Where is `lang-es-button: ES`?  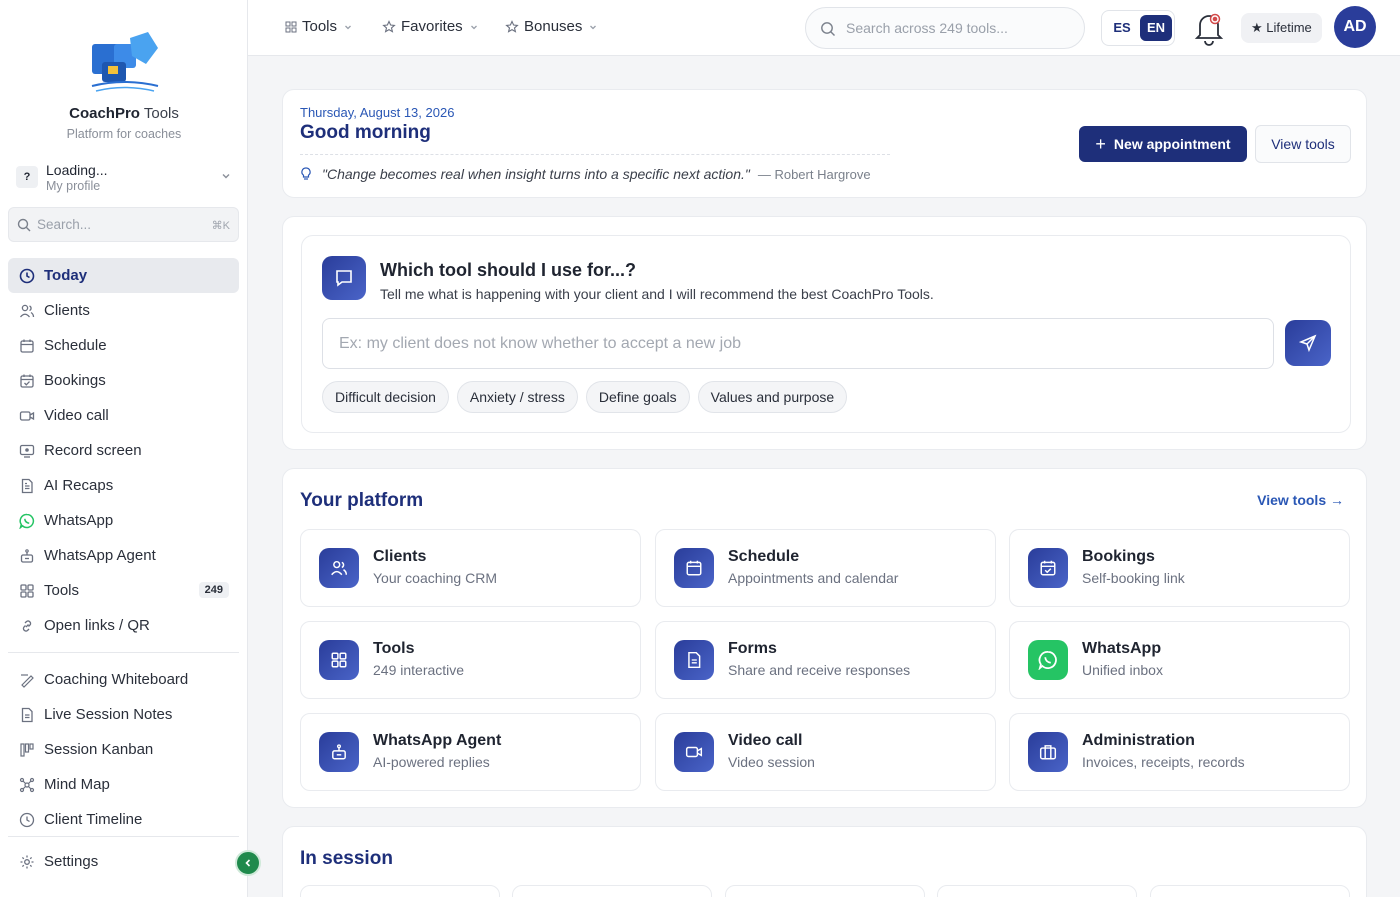
lang-es-button: ES is located at coordinates (1122, 28).